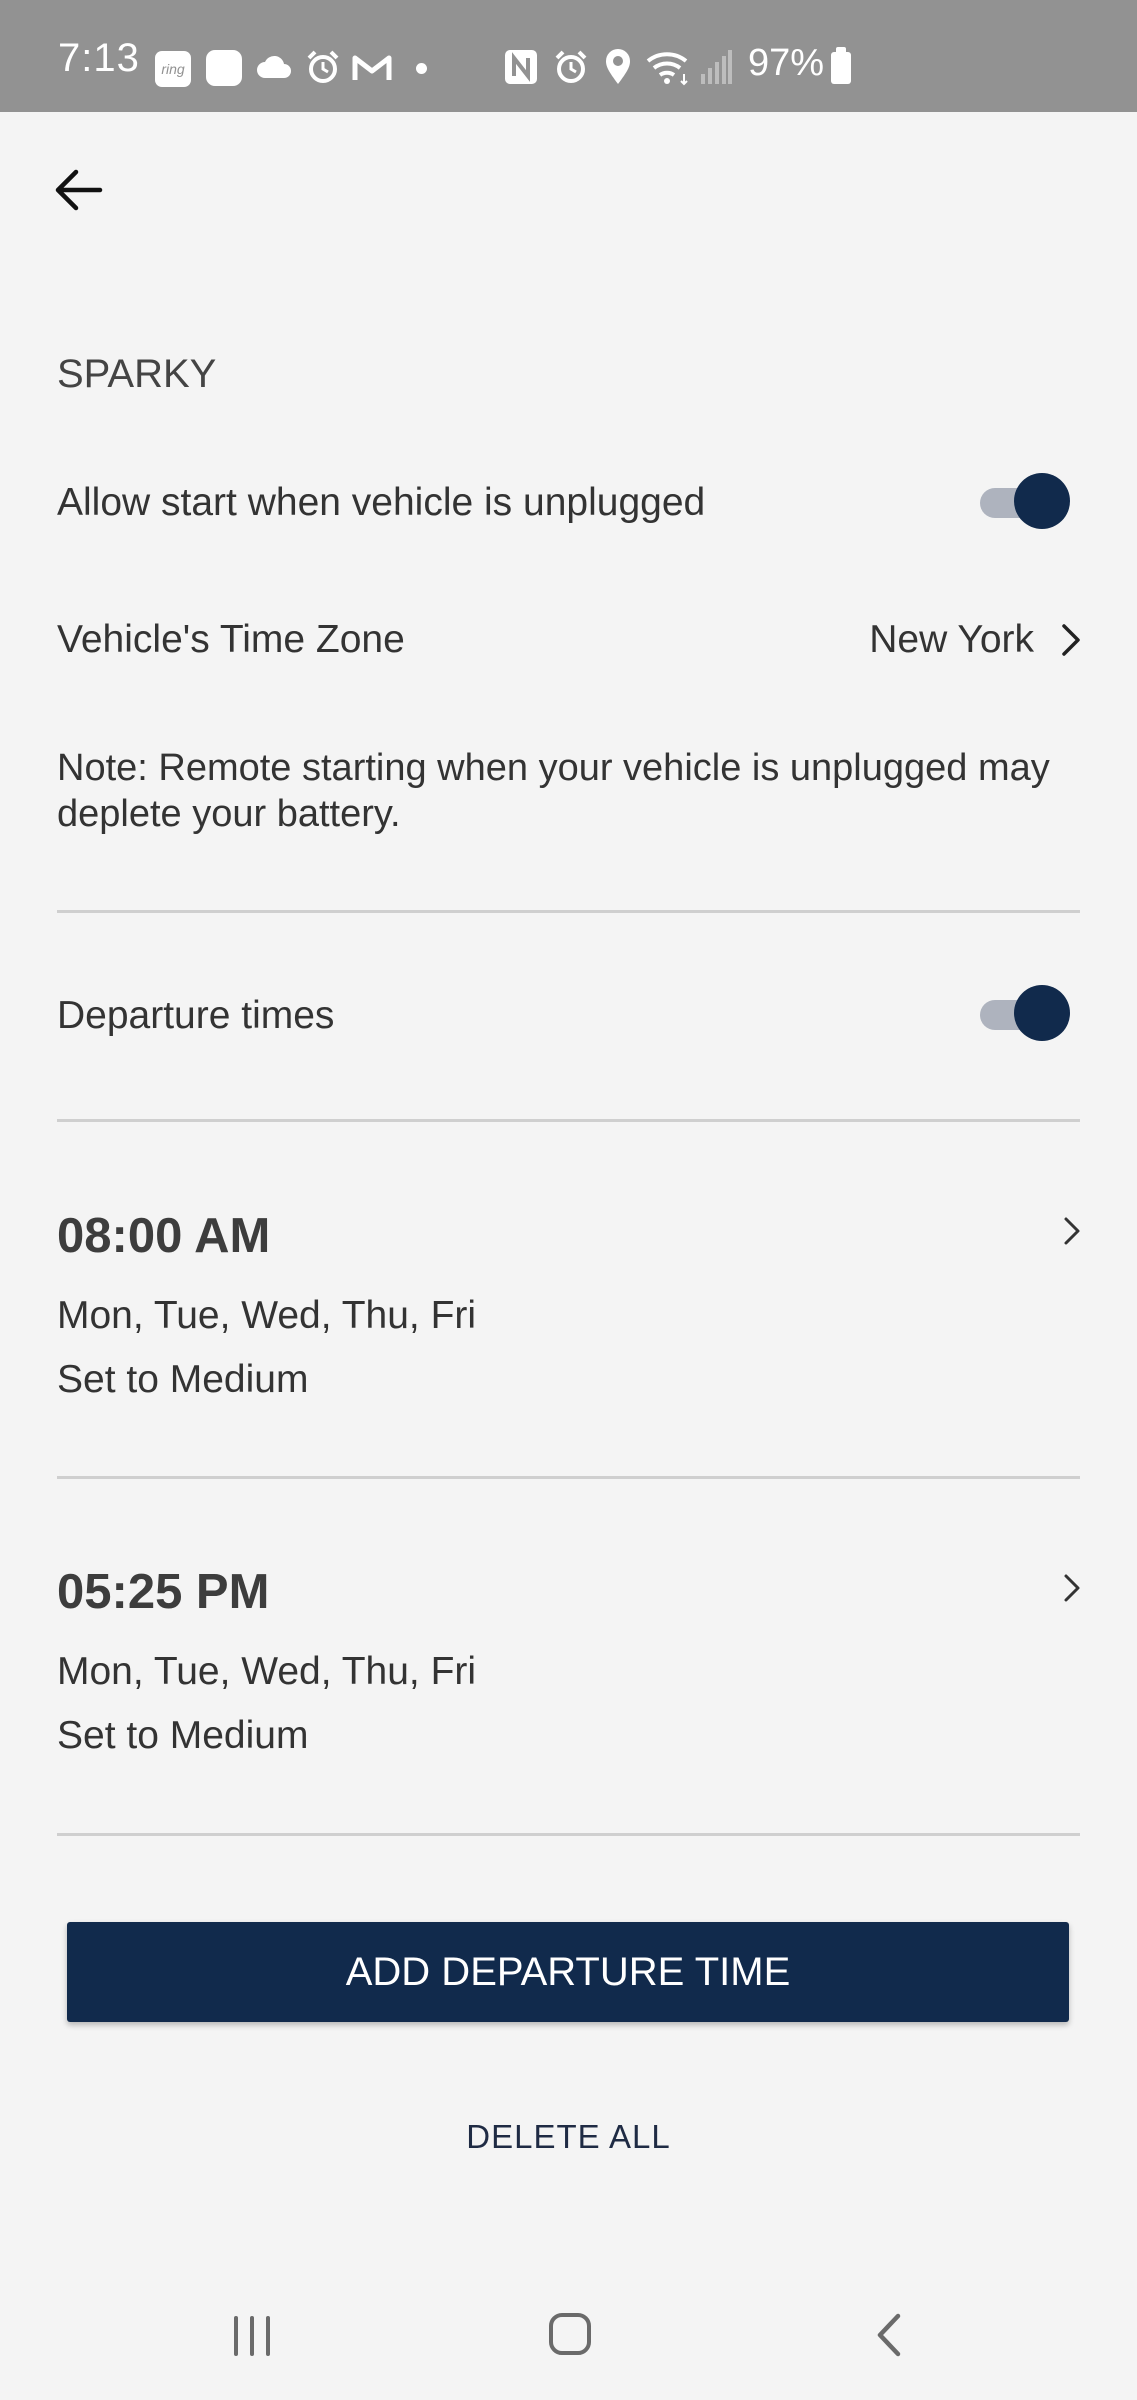  I want to click on departure-times-toggle, so click(1024, 1013).